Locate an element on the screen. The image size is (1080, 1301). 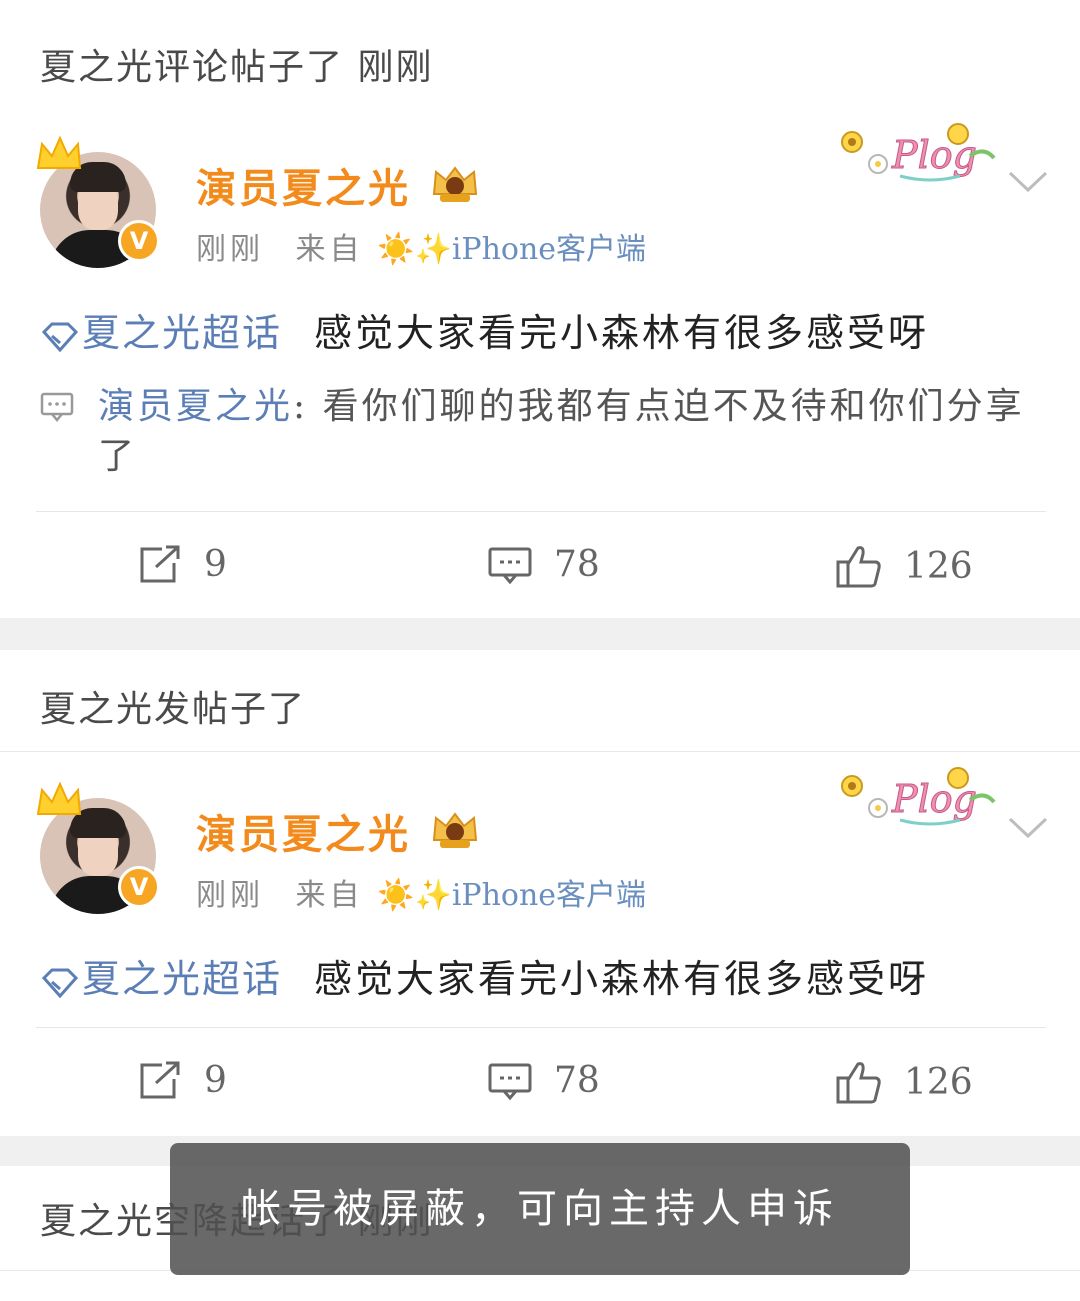
comment-preview: 演员夏之光: 看你们聊的我都有点迫不及待和你们分享了 is located at coordinates (563, 432).